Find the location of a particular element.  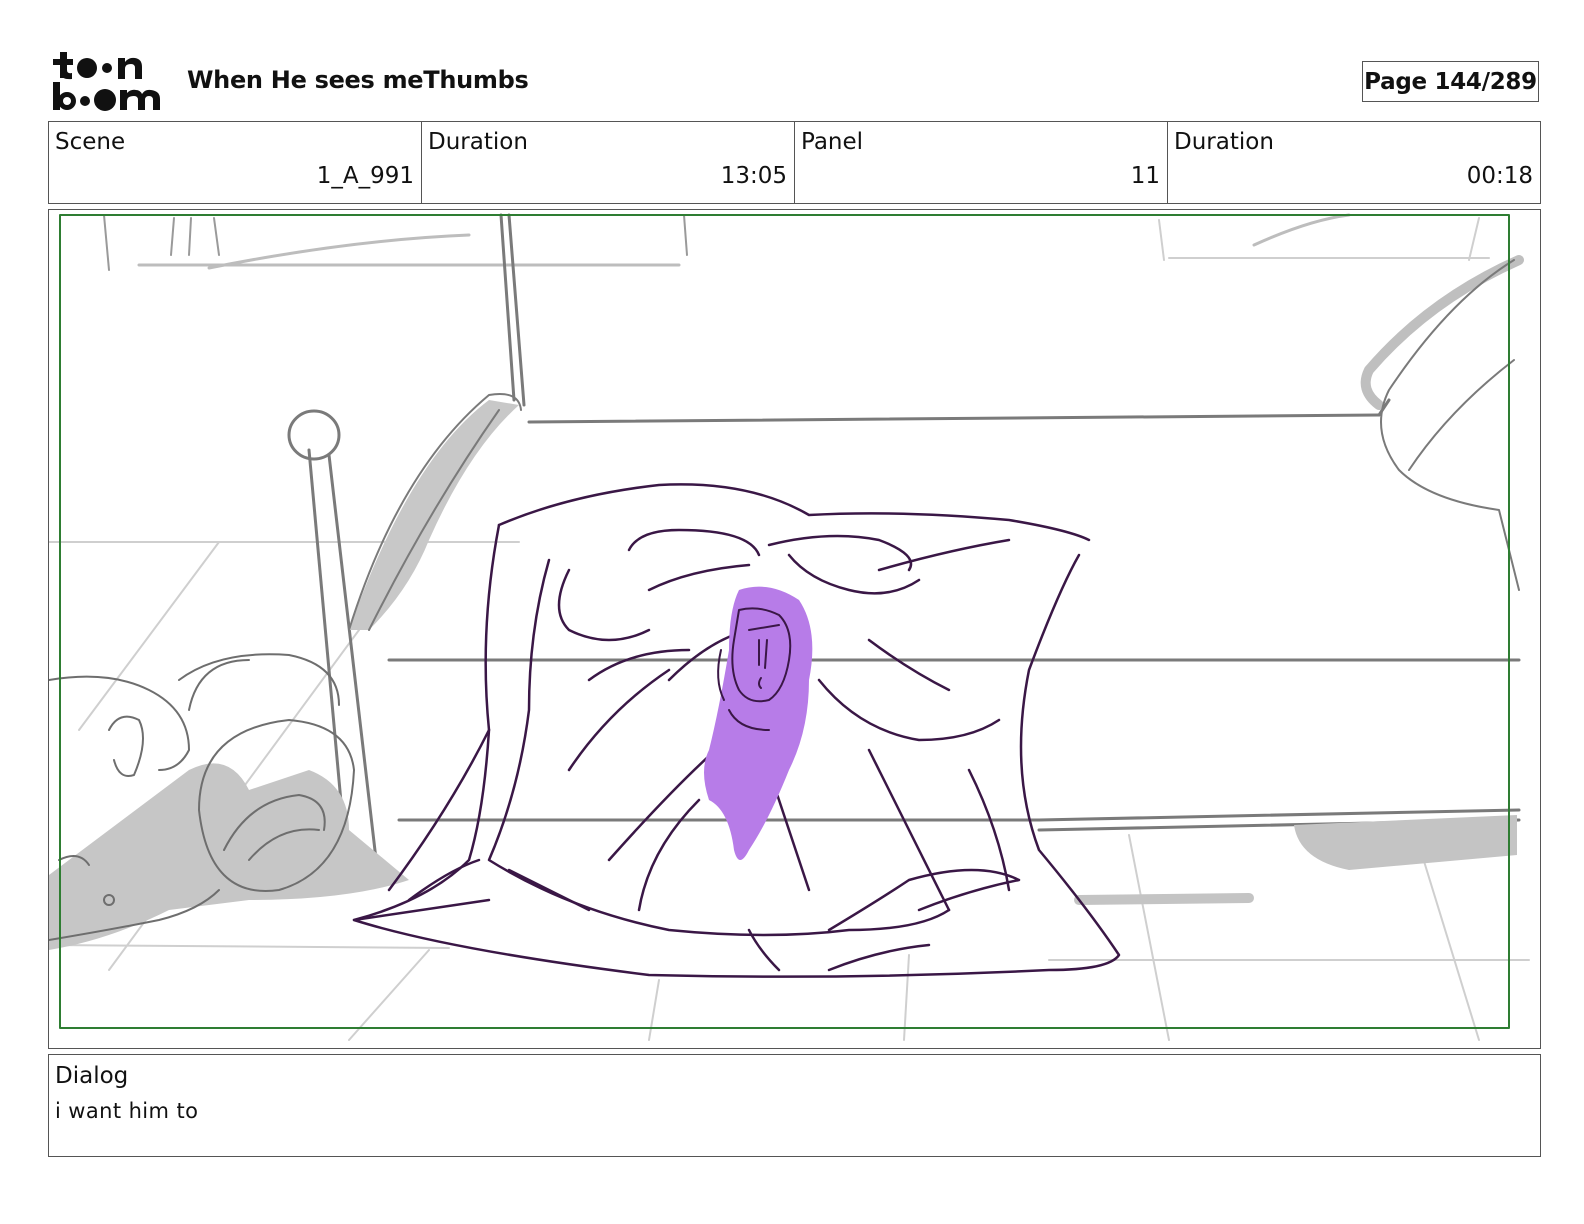

scene-label: Scene is located at coordinates (90, 142).